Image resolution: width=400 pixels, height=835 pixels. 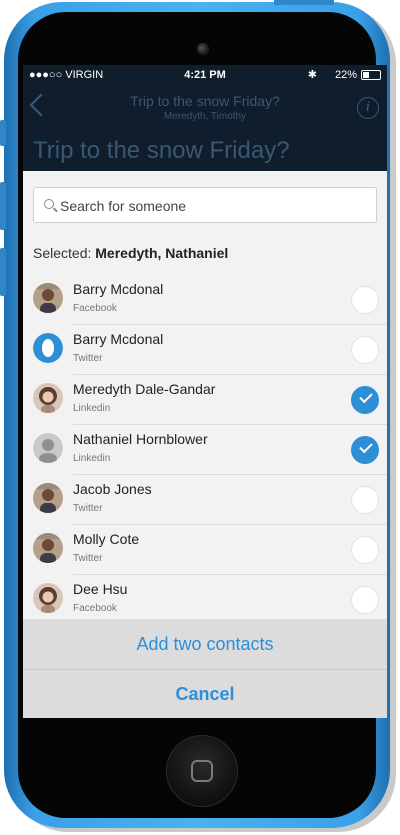 I want to click on home-square-icon, so click(x=202, y=771).